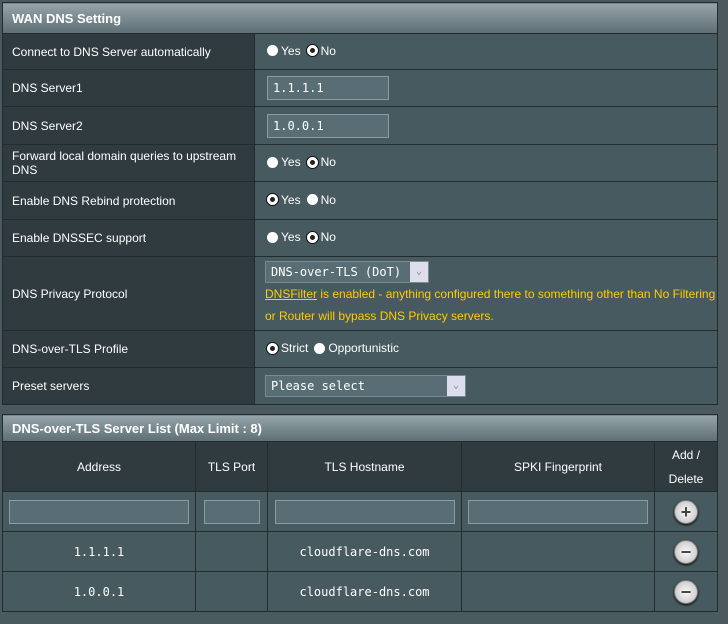  I want to click on rebind-yes-radio: Yes, so click(284, 200).